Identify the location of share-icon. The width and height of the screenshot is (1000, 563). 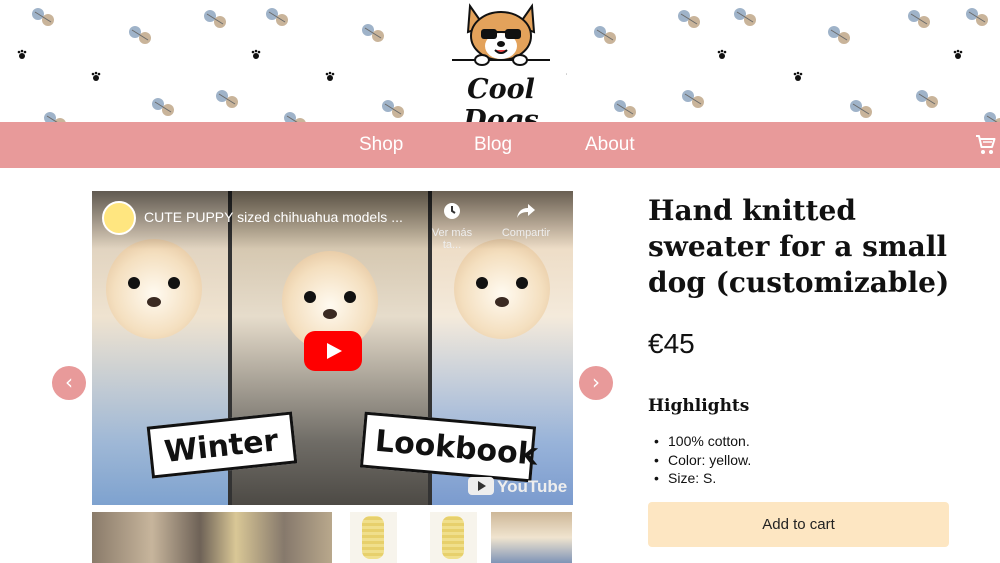
(526, 211).